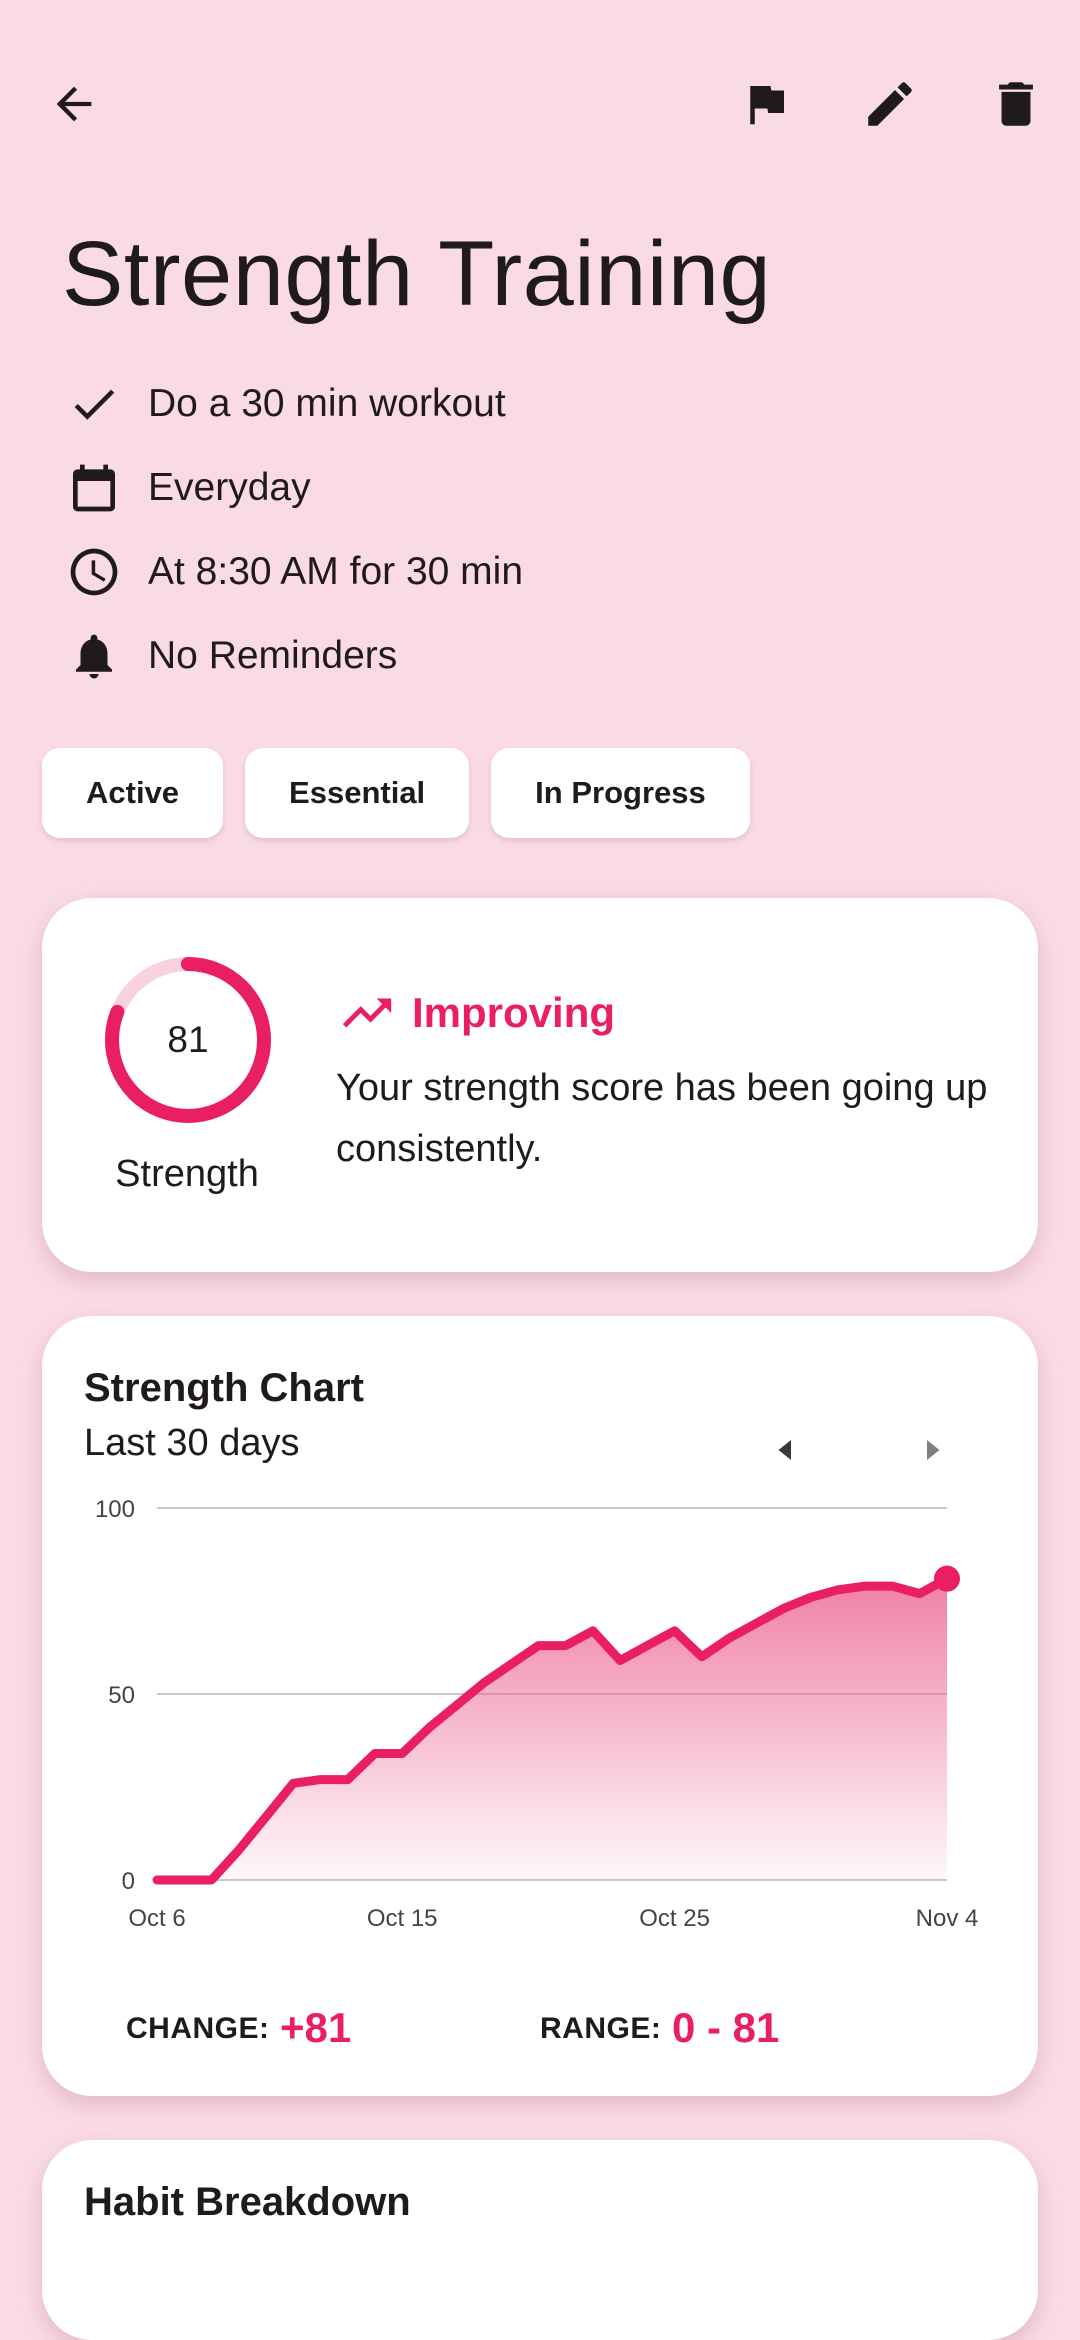 The width and height of the screenshot is (1080, 2340). I want to click on trend-title: Improving, so click(514, 1012).